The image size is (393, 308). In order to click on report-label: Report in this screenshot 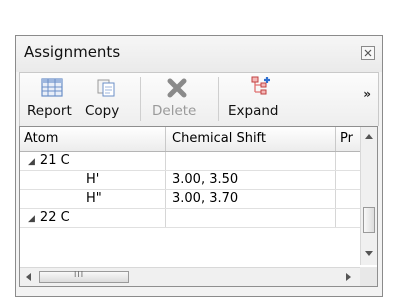, I will do `click(49, 111)`.